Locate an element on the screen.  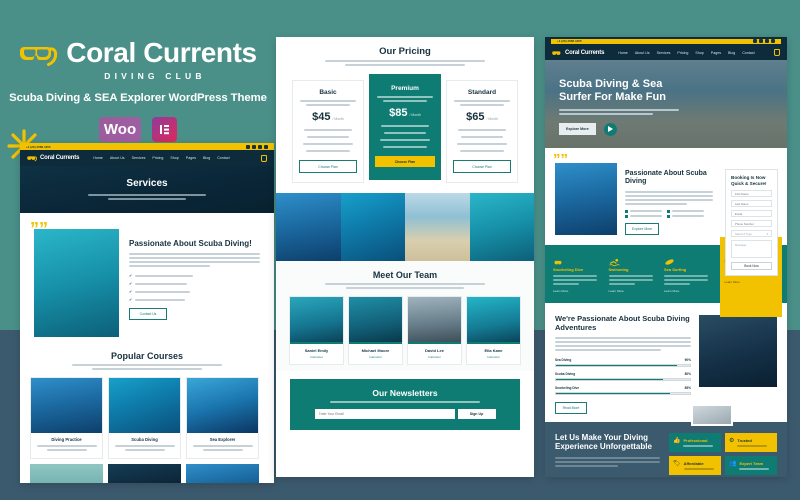
team-card: Saniel Emily Instructor is located at coordinates (316, 330).